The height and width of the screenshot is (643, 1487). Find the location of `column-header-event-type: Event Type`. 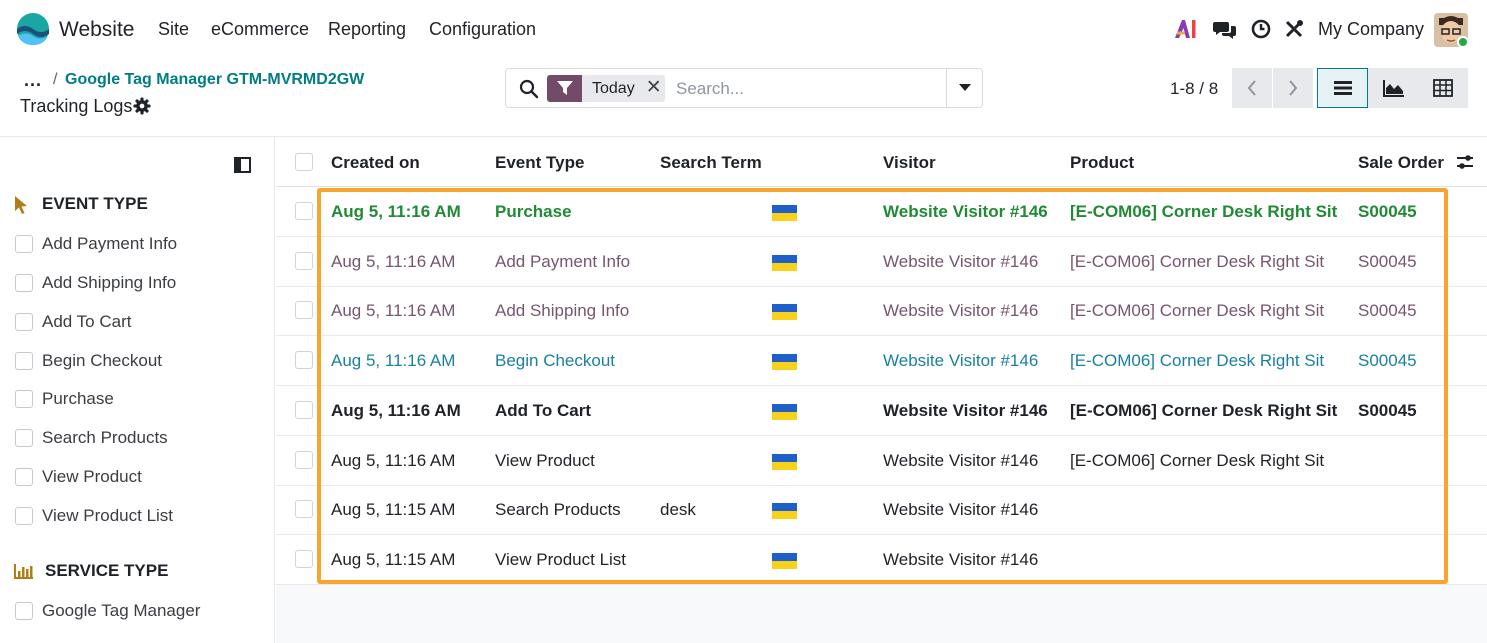

column-header-event-type: Event Type is located at coordinates (539, 163).